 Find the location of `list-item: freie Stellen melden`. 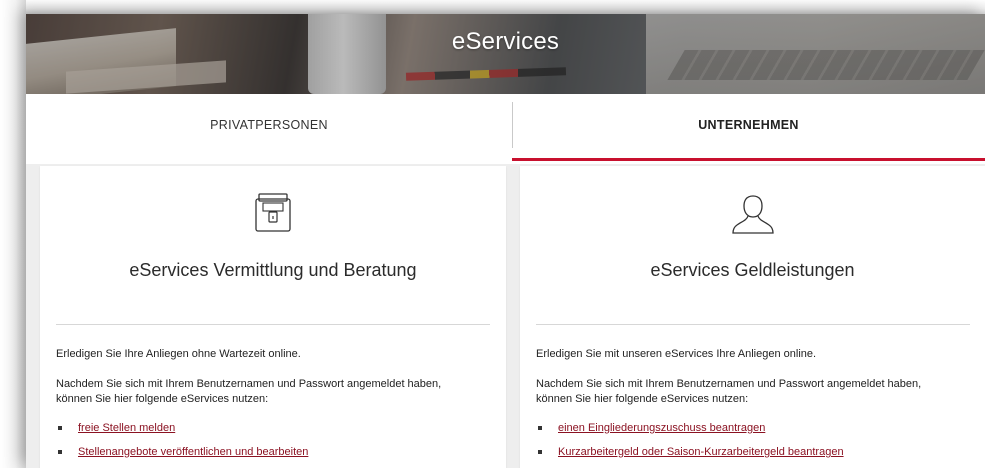

list-item: freie Stellen melden is located at coordinates (182, 433).